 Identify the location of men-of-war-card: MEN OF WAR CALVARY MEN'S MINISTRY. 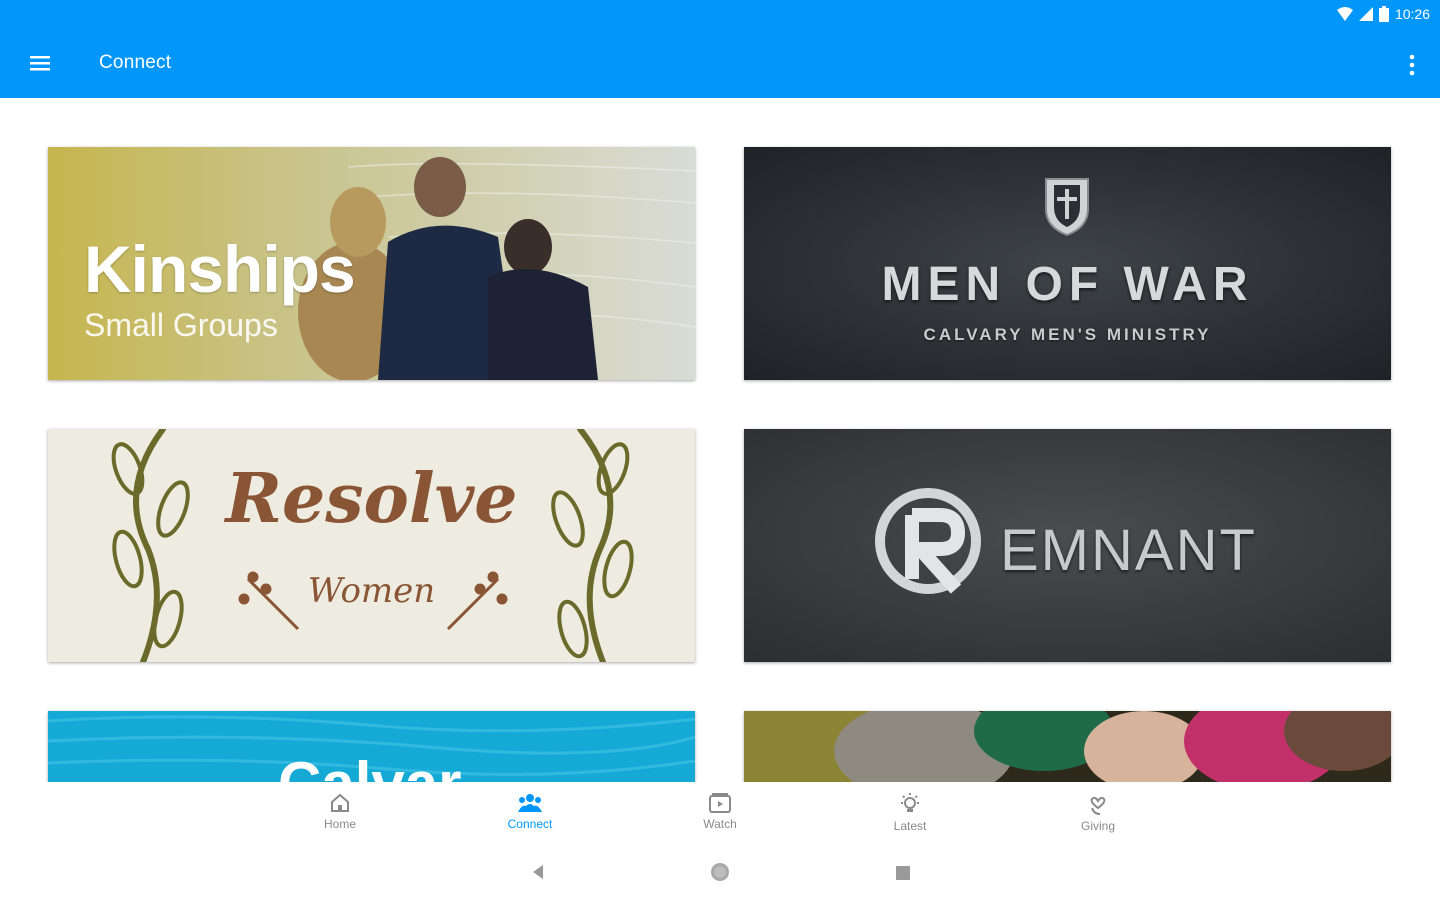
(1067, 263).